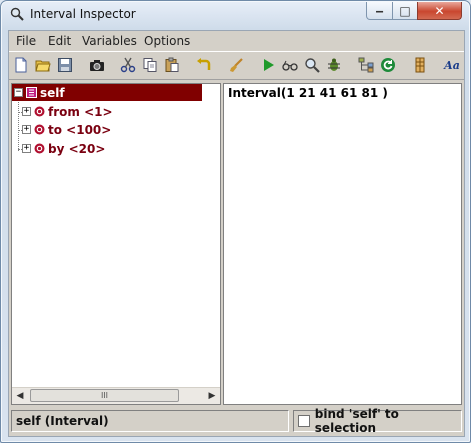  Describe the element at coordinates (17, 14) in the screenshot. I see `magnifier-app-icon` at that location.